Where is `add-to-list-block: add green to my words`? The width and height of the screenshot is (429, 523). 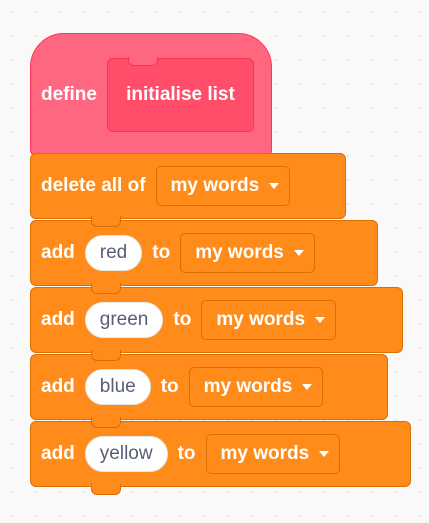 add-to-list-block: add green to my words is located at coordinates (216, 324).